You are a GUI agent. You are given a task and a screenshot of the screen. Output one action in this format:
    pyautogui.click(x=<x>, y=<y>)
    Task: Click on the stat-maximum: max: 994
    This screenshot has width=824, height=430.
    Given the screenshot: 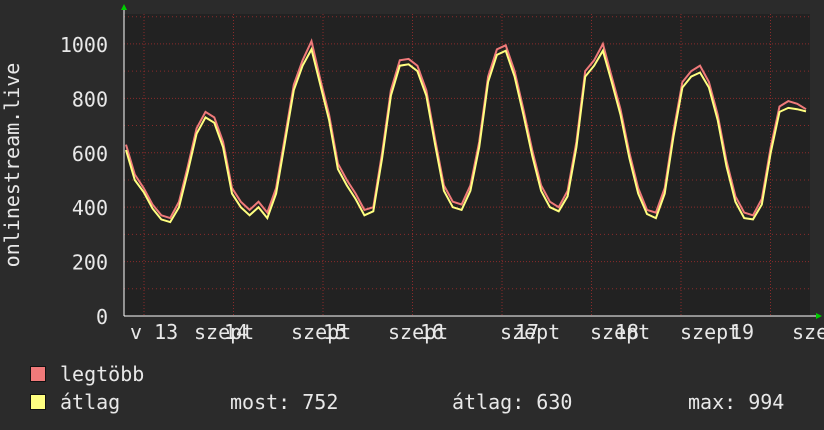 What is the action you would take?
    pyautogui.click(x=736, y=402)
    